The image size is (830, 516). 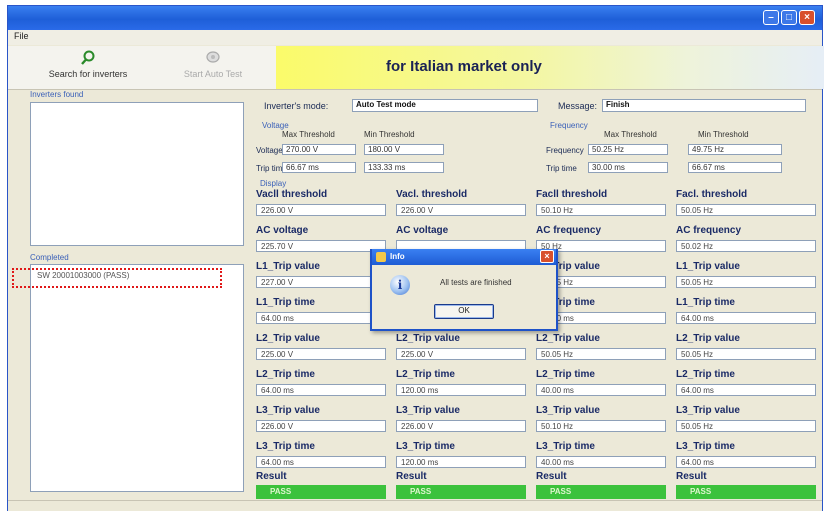 What do you see at coordinates (771, 17) in the screenshot?
I see `minimize-button: –` at bounding box center [771, 17].